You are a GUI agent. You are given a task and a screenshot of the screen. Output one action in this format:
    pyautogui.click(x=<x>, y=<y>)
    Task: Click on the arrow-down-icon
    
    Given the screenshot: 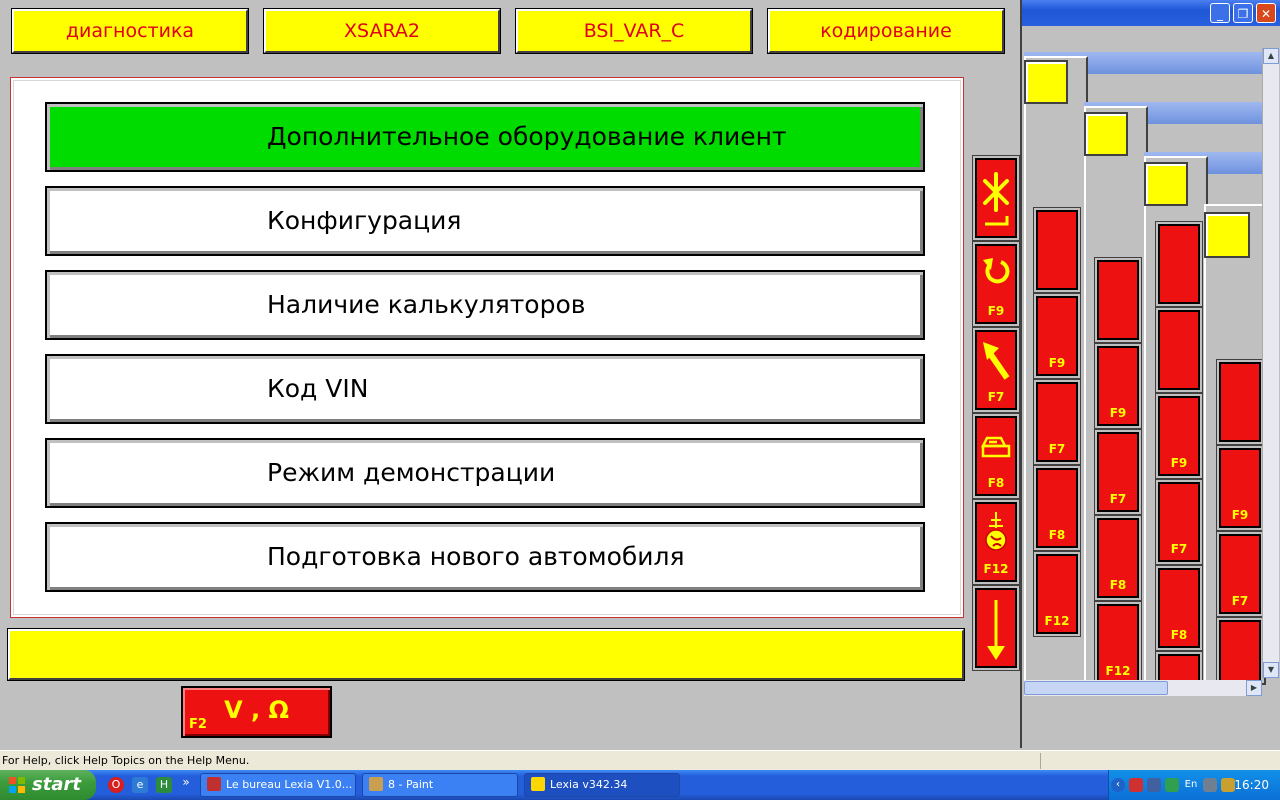 What is the action you would take?
    pyautogui.click(x=996, y=630)
    